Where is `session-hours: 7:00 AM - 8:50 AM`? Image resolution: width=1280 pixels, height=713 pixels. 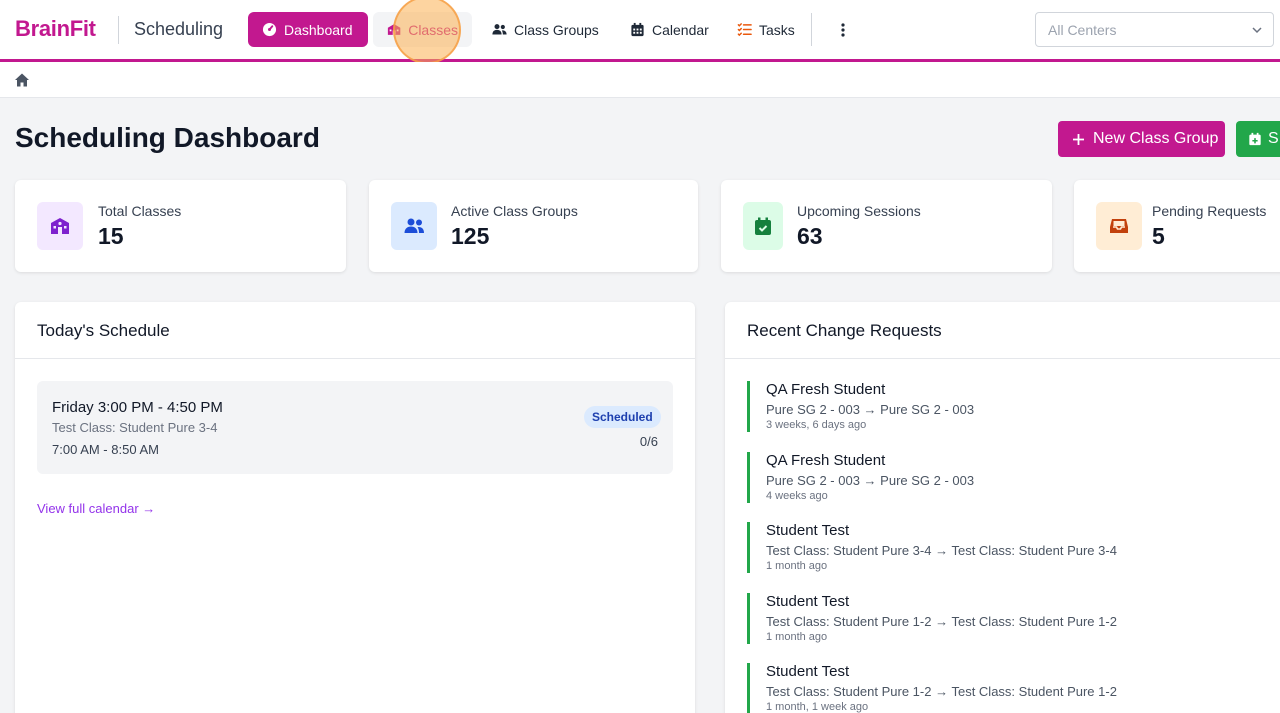
session-hours: 7:00 AM - 8:50 AM is located at coordinates (105, 449).